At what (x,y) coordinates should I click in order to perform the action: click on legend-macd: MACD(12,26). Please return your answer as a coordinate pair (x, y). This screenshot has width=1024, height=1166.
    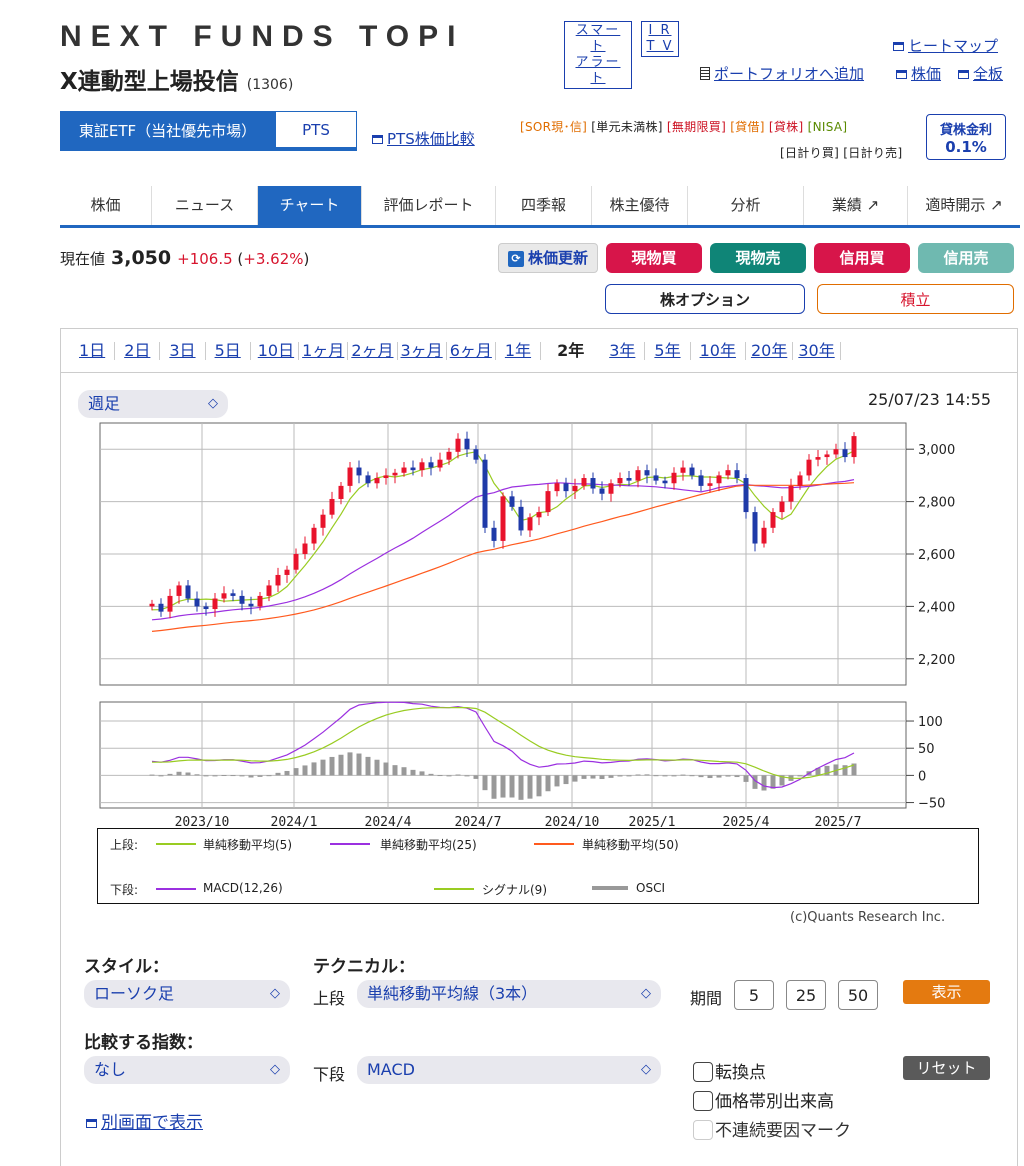
    Looking at the image, I should click on (243, 888).